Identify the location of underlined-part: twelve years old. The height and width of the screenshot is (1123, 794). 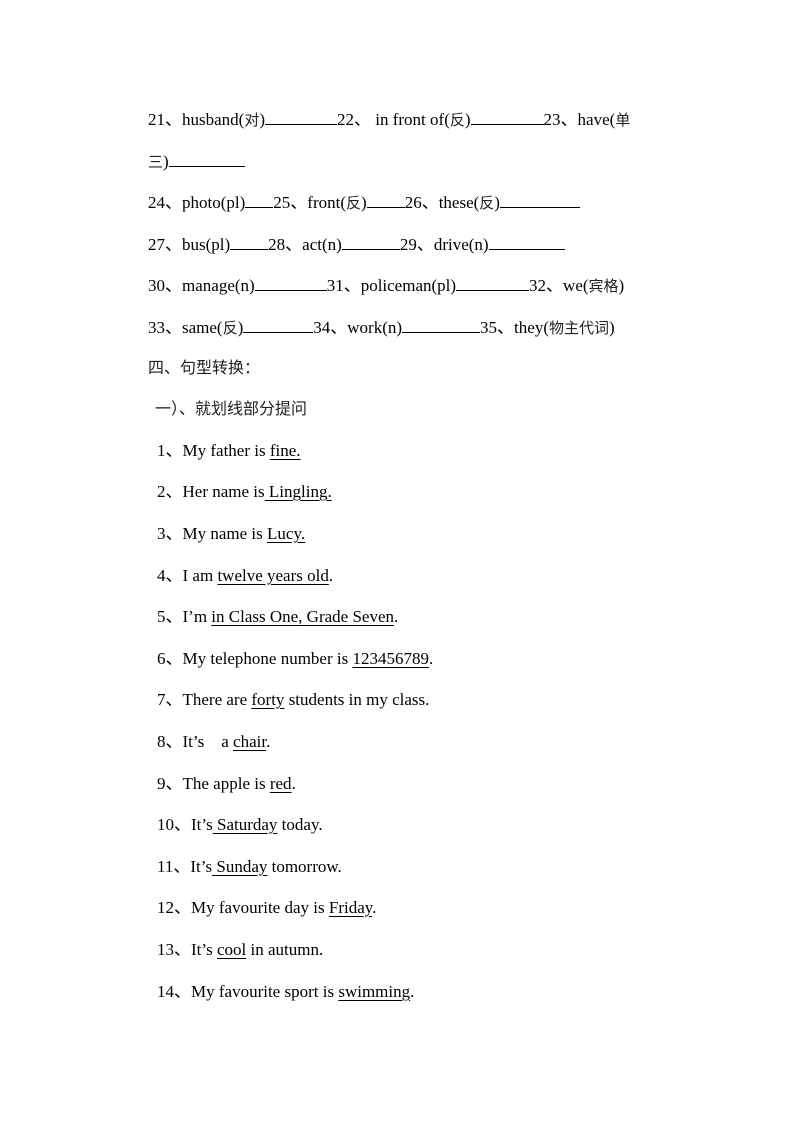
(273, 575).